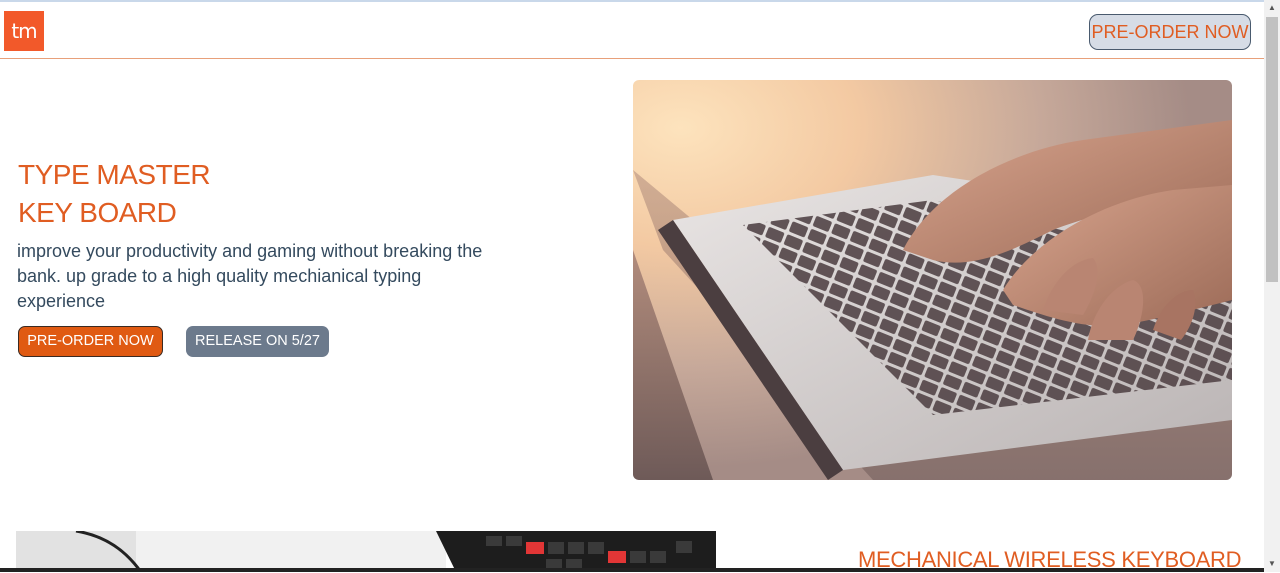 This screenshot has width=1280, height=573. Describe the element at coordinates (632, 30) in the screenshot. I see `site-header: tm PRE-ORDER NOW` at that location.